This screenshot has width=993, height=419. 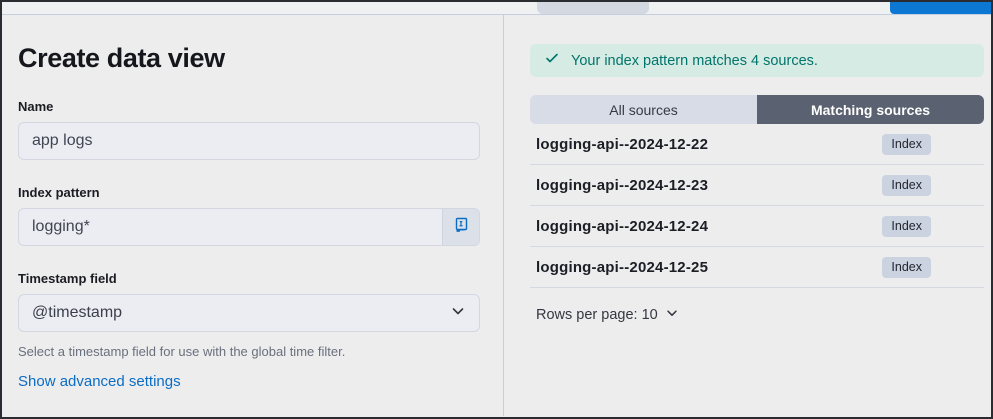 I want to click on index-pattern-label: Index pattern, so click(x=59, y=192).